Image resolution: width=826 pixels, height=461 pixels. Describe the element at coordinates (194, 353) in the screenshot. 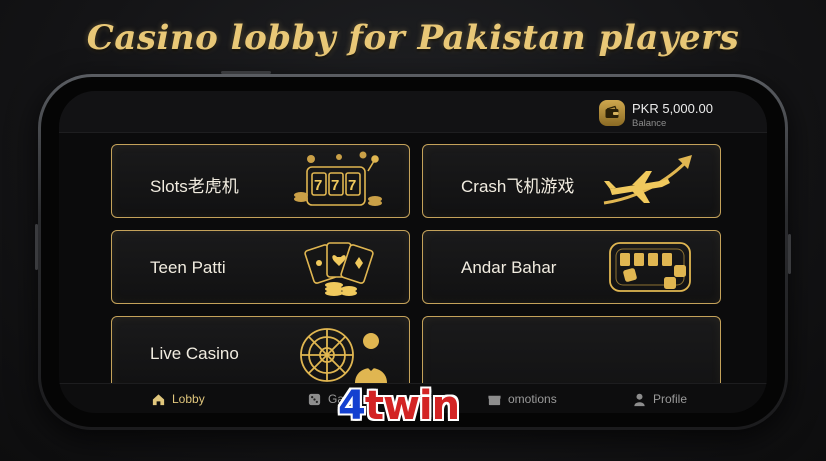

I see `game-card-label: Live Casino` at that location.